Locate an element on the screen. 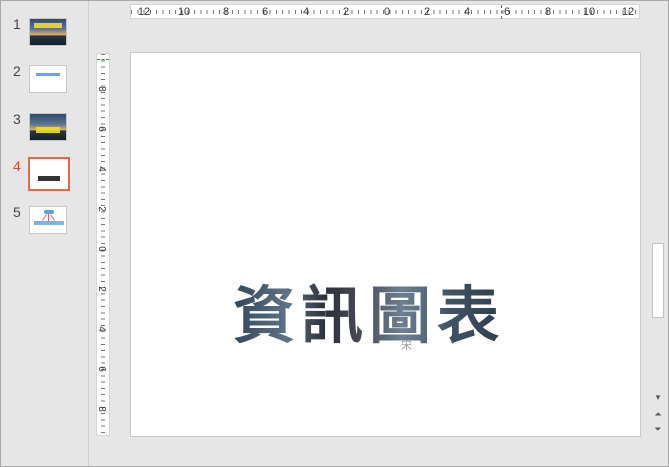 The height and width of the screenshot is (467, 669). slide-title-text: 資訊圖表 is located at coordinates (369, 316).